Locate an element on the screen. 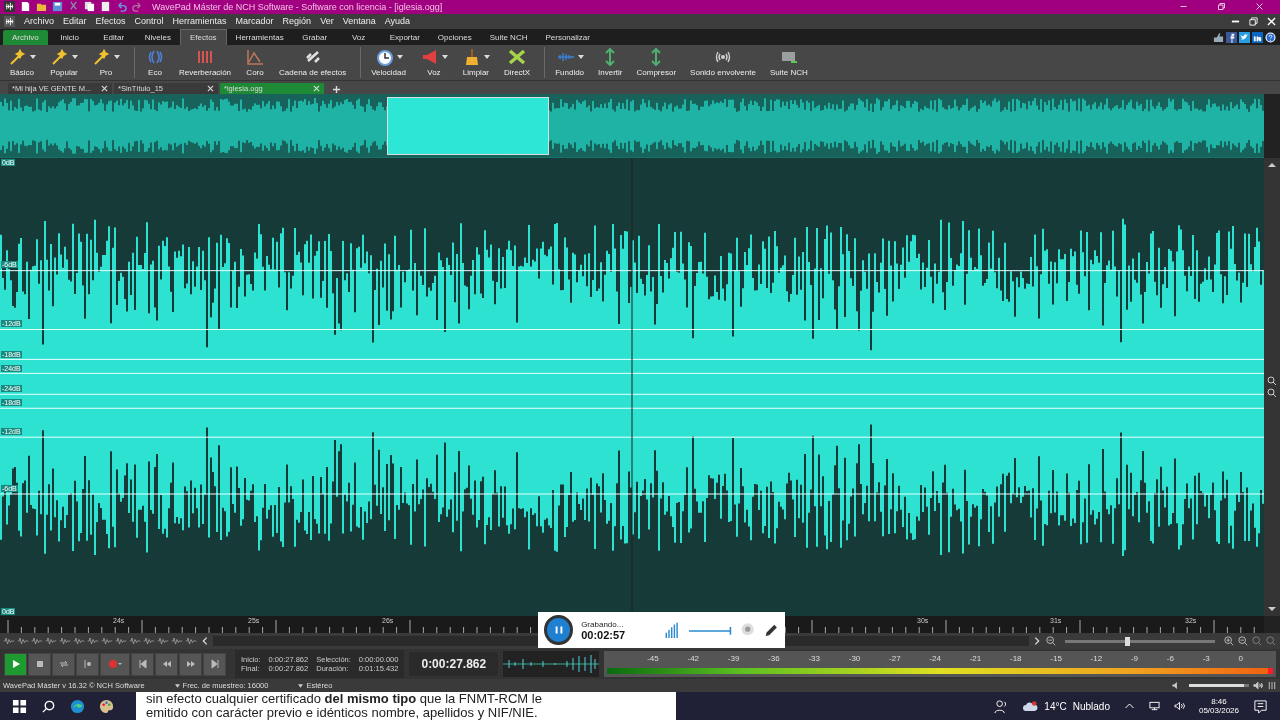 The width and height of the screenshot is (1280, 720). meter-scale-label: -6 is located at coordinates (1170, 658).